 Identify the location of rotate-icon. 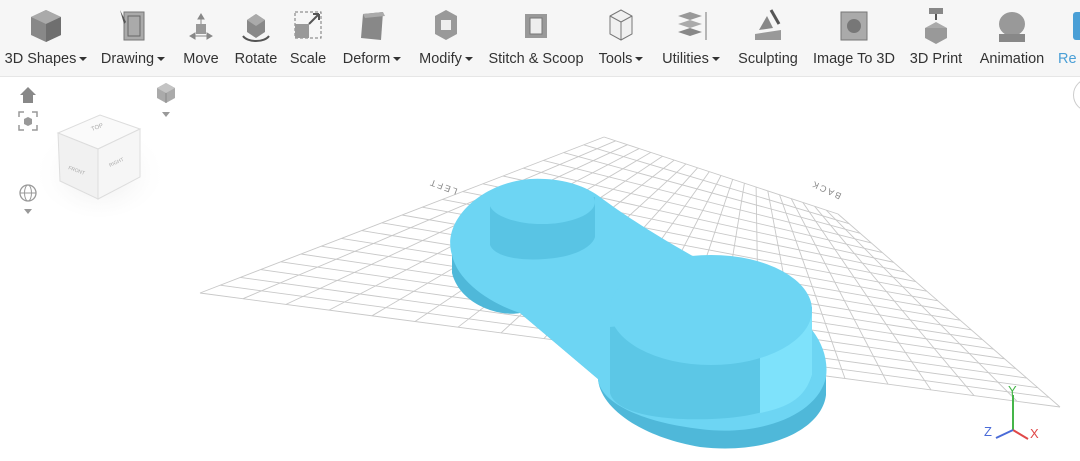
(256, 26).